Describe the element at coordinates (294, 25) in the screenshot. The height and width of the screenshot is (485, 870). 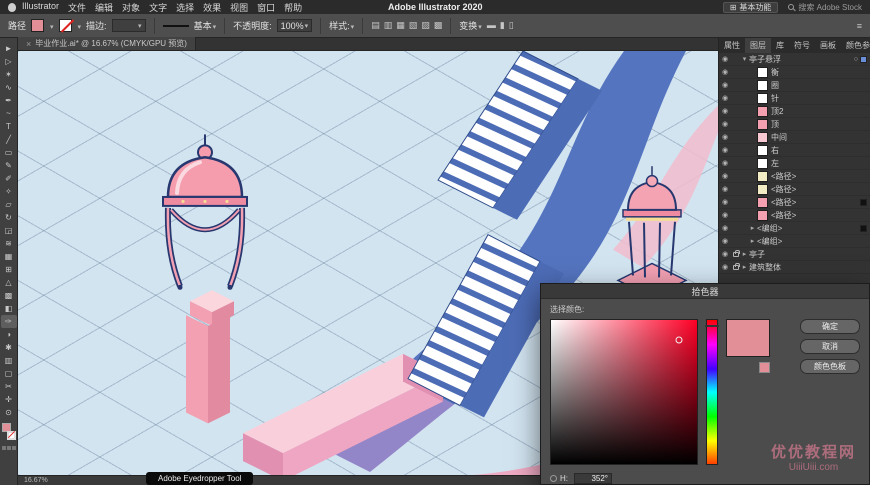
I see `opacity-input: 100%` at that location.